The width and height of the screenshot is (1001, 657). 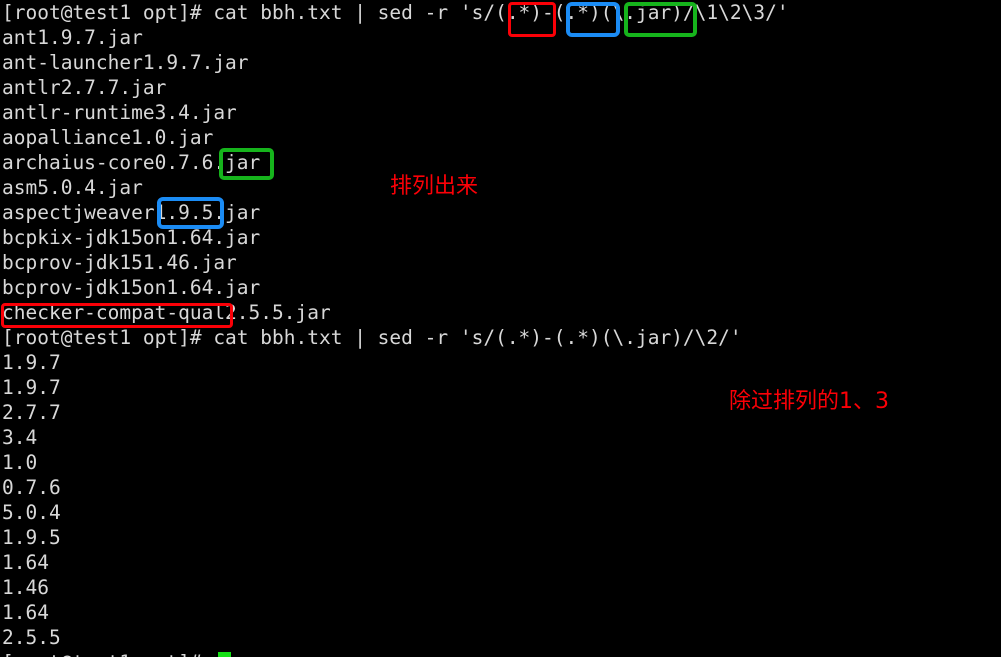 I want to click on terminal-output-line: asm5.0.4.jar, so click(x=72, y=187).